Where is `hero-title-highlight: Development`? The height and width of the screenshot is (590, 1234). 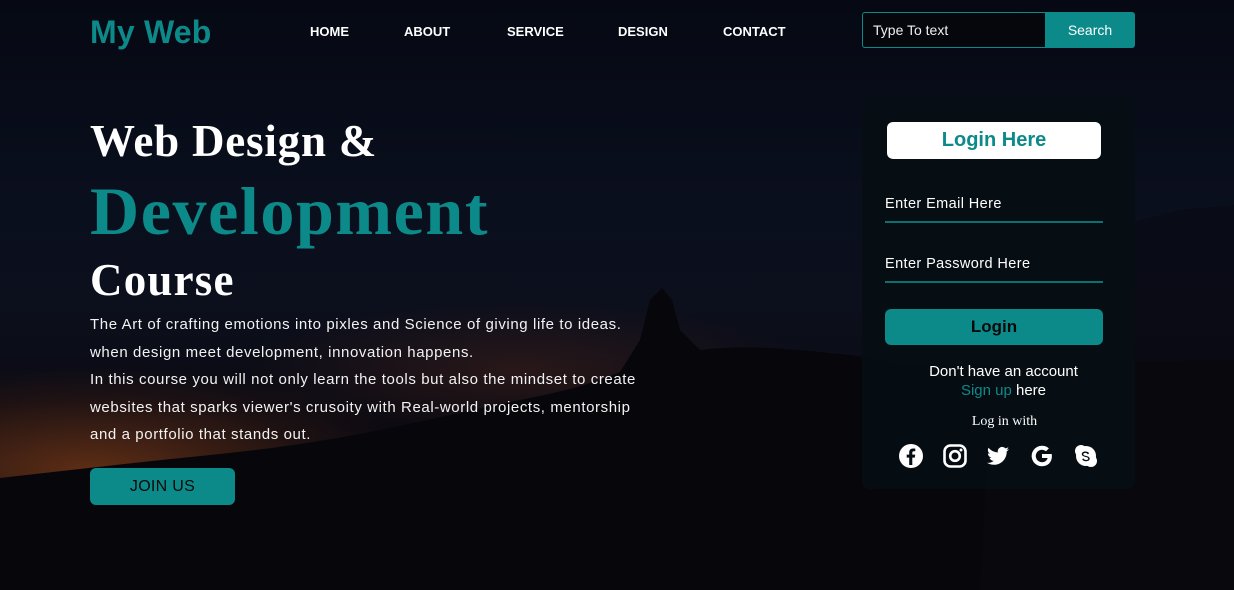
hero-title-highlight: Development is located at coordinates (290, 211).